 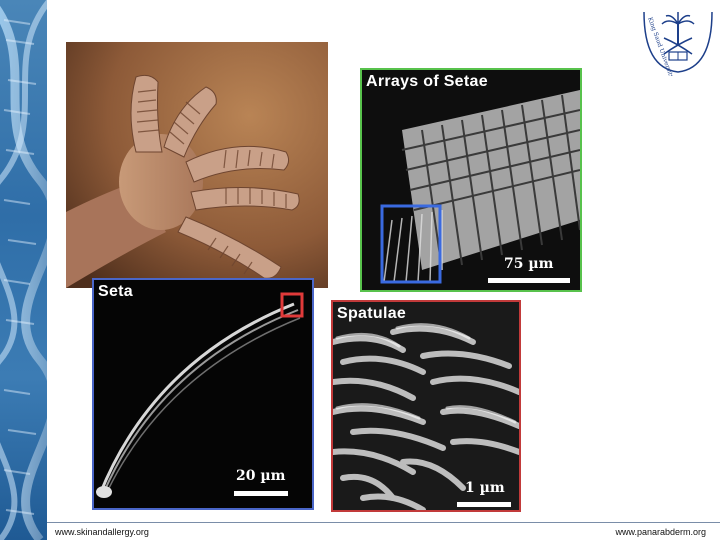 What do you see at coordinates (261, 493) in the screenshot?
I see `seta-scale-bar` at bounding box center [261, 493].